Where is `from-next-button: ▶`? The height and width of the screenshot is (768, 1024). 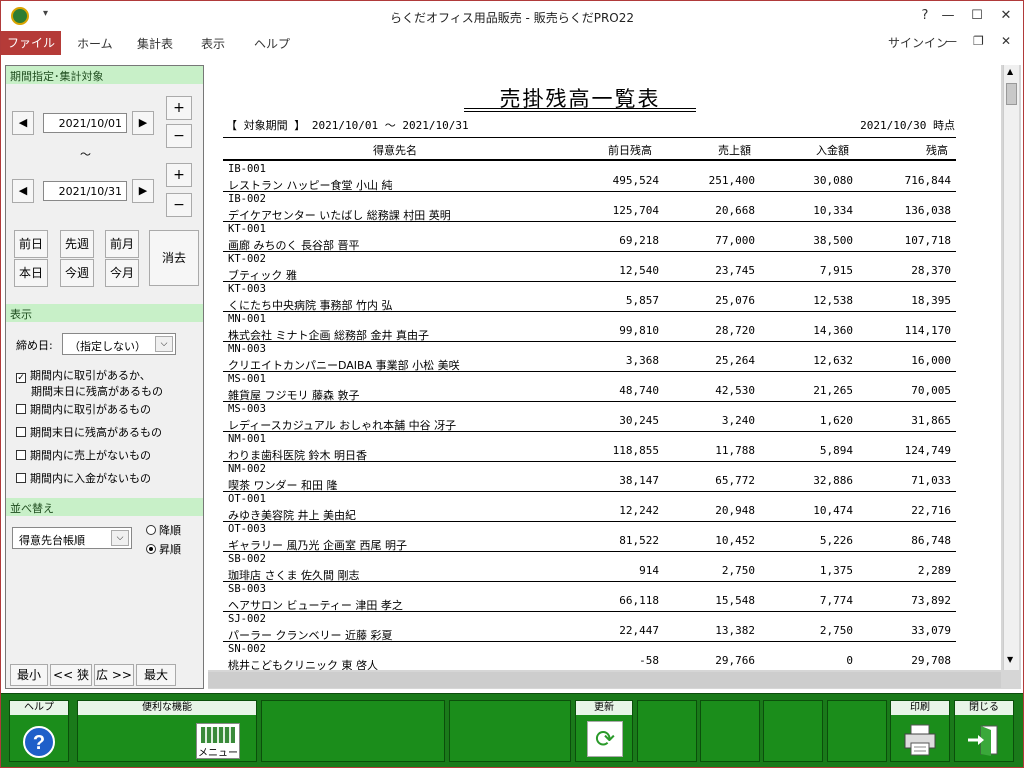 from-next-button: ▶ is located at coordinates (143, 123).